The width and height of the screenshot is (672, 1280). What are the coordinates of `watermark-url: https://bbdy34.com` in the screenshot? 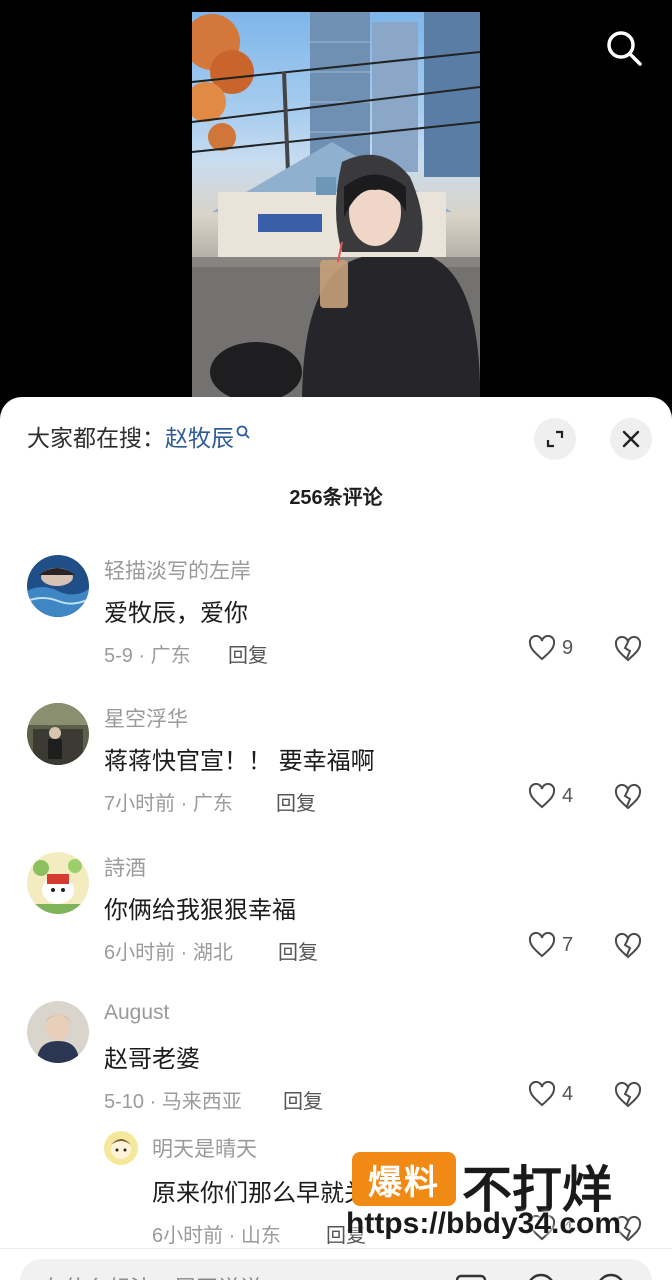 It's located at (484, 1223).